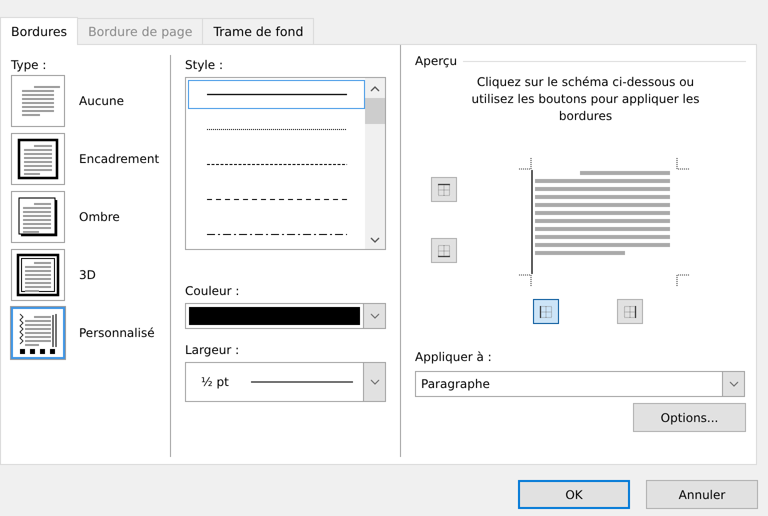 This screenshot has width=768, height=516. I want to click on border-type-label: Personnalisé, so click(117, 333).